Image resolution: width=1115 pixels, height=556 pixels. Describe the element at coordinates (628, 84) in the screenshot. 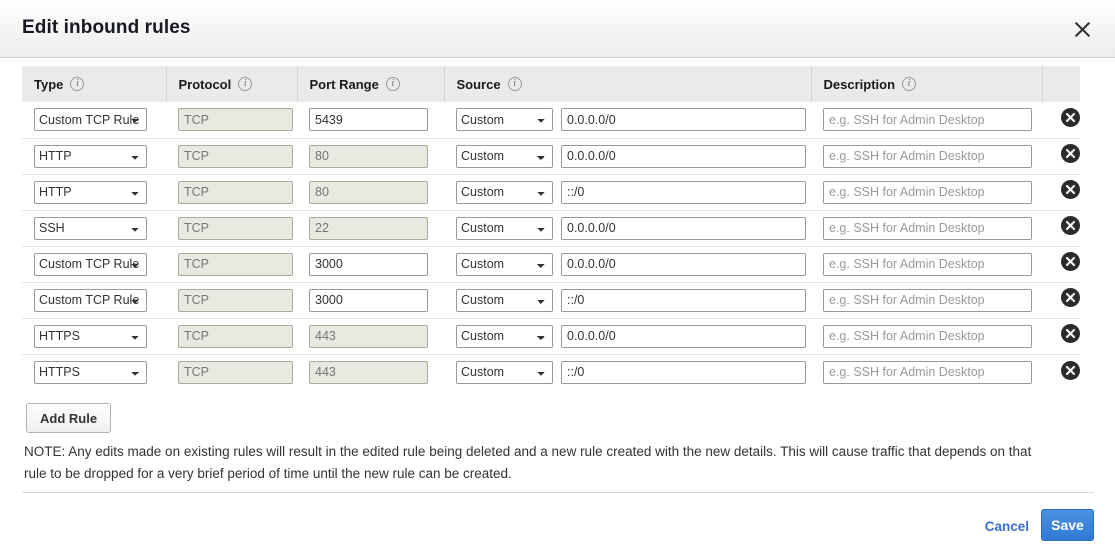

I see `column-header-source: Source i` at that location.